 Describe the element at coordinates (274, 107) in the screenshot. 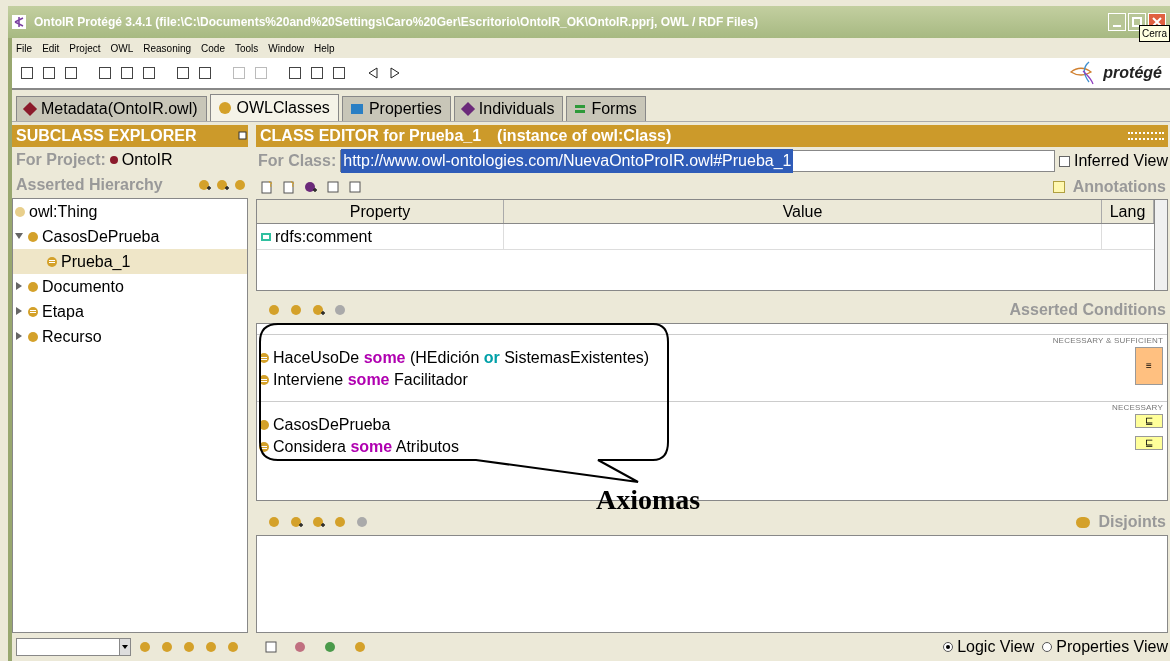

I see `tab: OWLClasses` at that location.